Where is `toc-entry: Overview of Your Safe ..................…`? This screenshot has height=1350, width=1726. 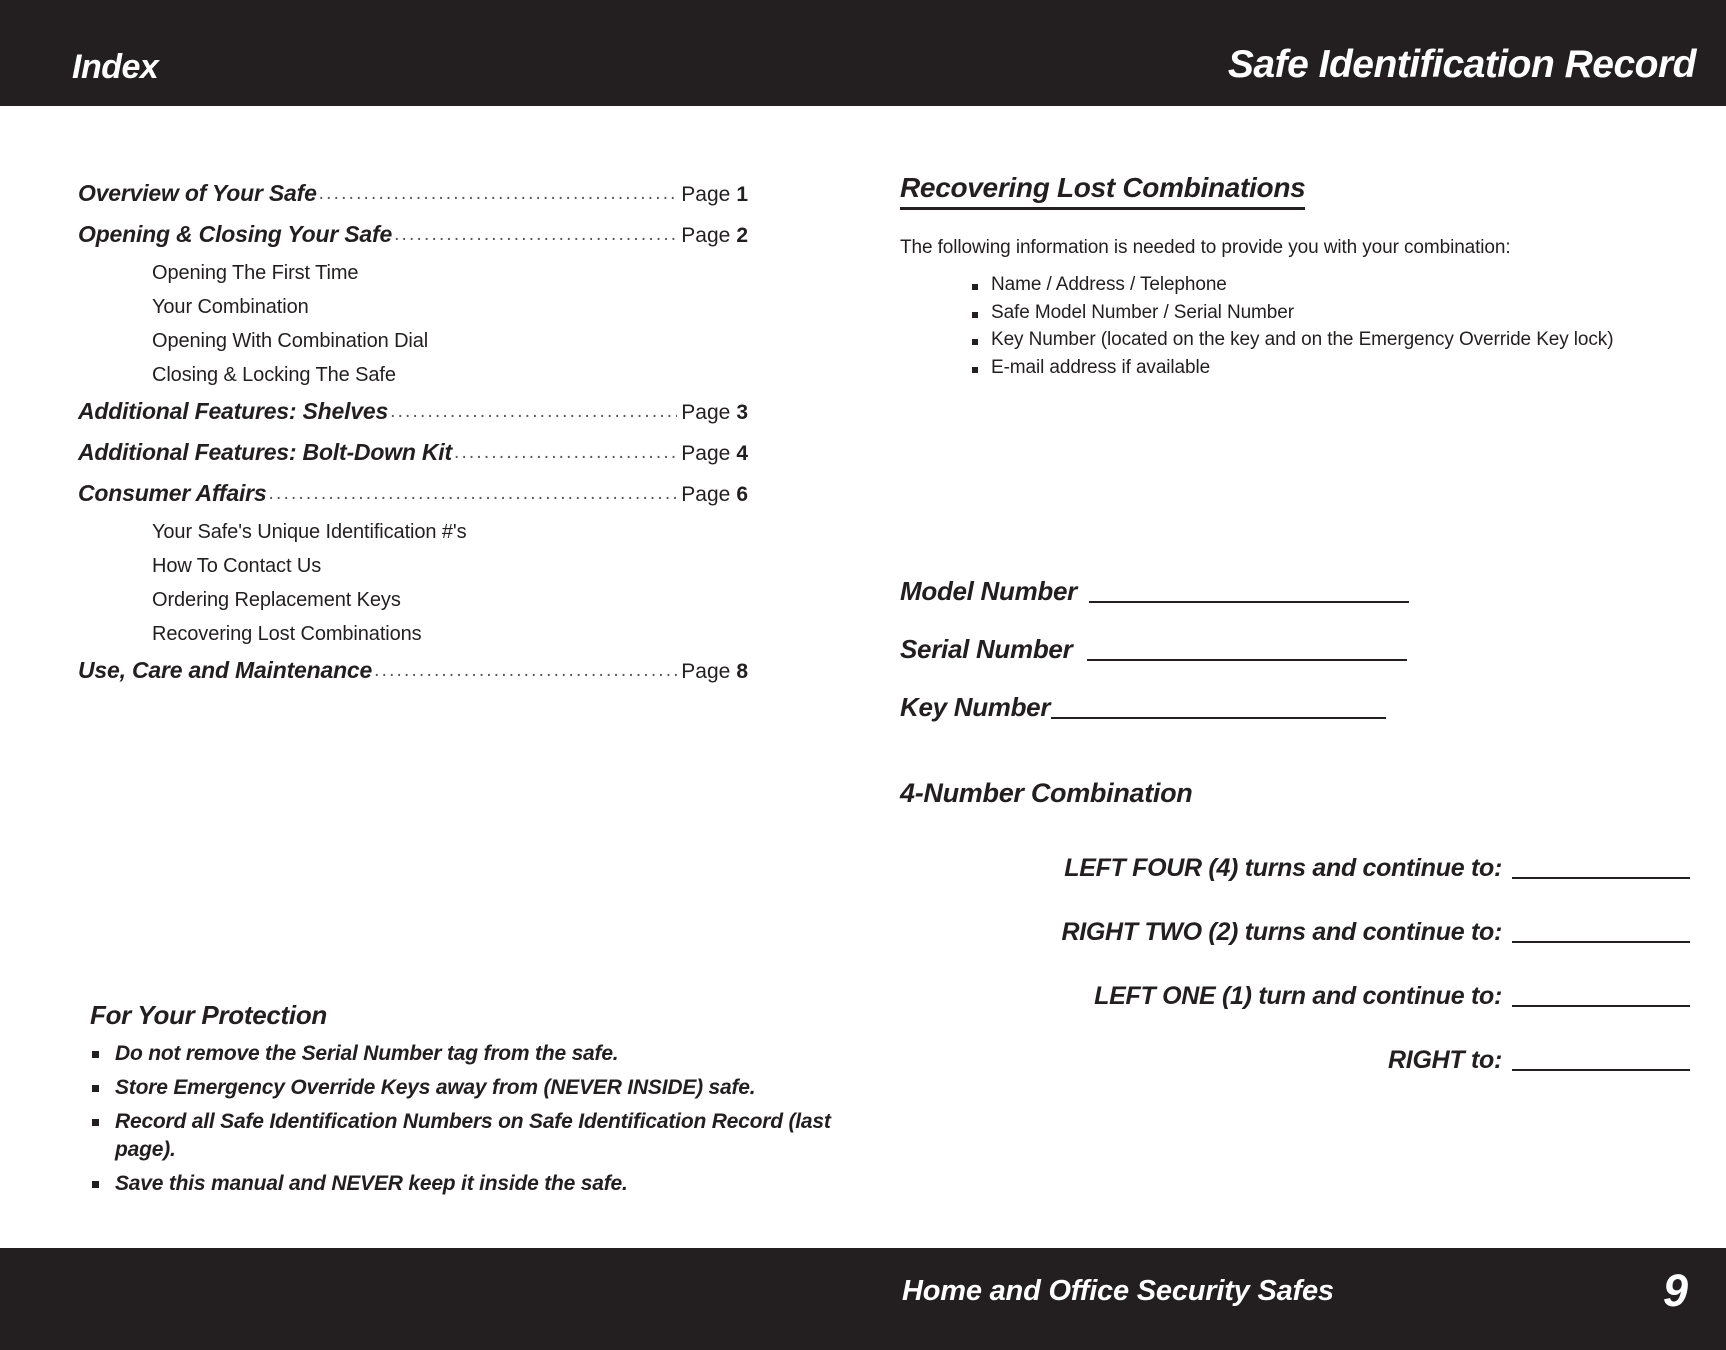
toc-entry: Overview of Your Safe ..................… is located at coordinates (413, 193).